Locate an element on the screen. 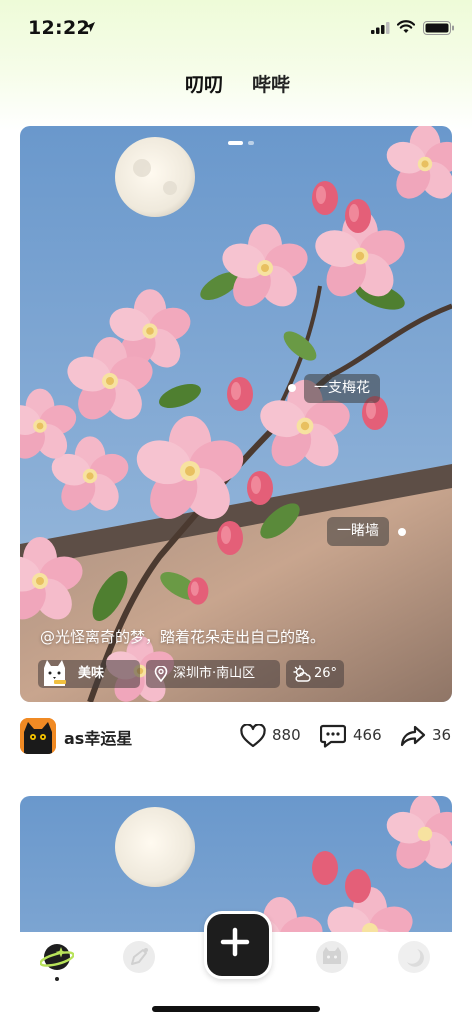 This screenshot has width=472, height=1024. share-icon is located at coordinates (413, 736).